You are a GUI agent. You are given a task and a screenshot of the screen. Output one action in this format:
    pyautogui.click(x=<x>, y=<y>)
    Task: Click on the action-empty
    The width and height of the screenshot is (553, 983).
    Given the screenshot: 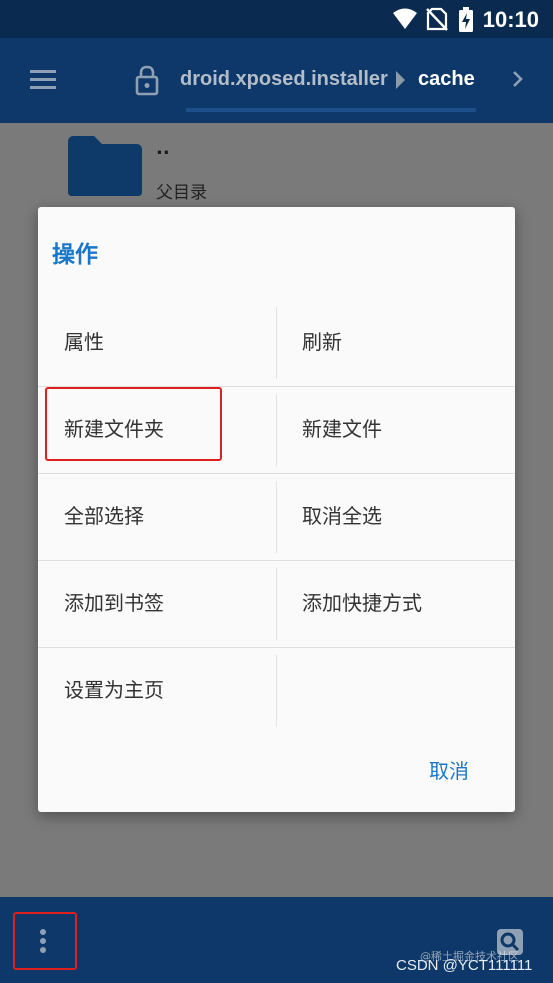 What is the action you would take?
    pyautogui.click(x=395, y=690)
    